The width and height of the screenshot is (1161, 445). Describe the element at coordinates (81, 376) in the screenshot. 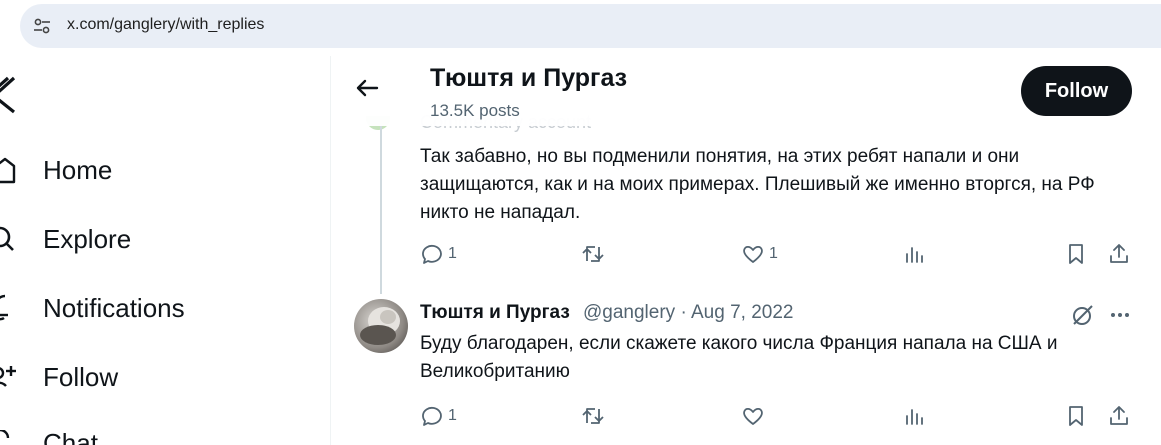

I see `nav-label-follow: Follow` at that location.